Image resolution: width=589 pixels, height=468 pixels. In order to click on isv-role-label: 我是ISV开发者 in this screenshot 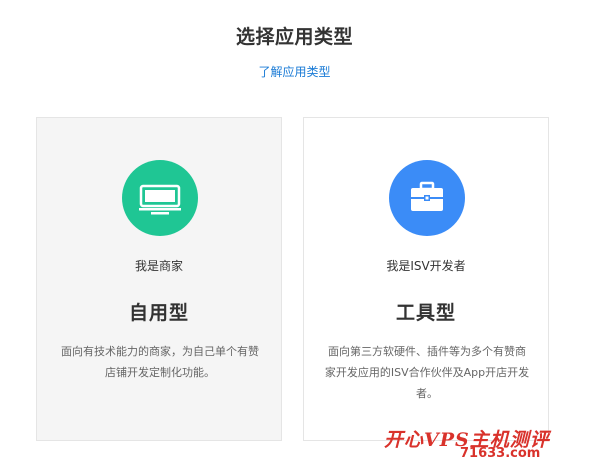, I will do `click(426, 266)`.